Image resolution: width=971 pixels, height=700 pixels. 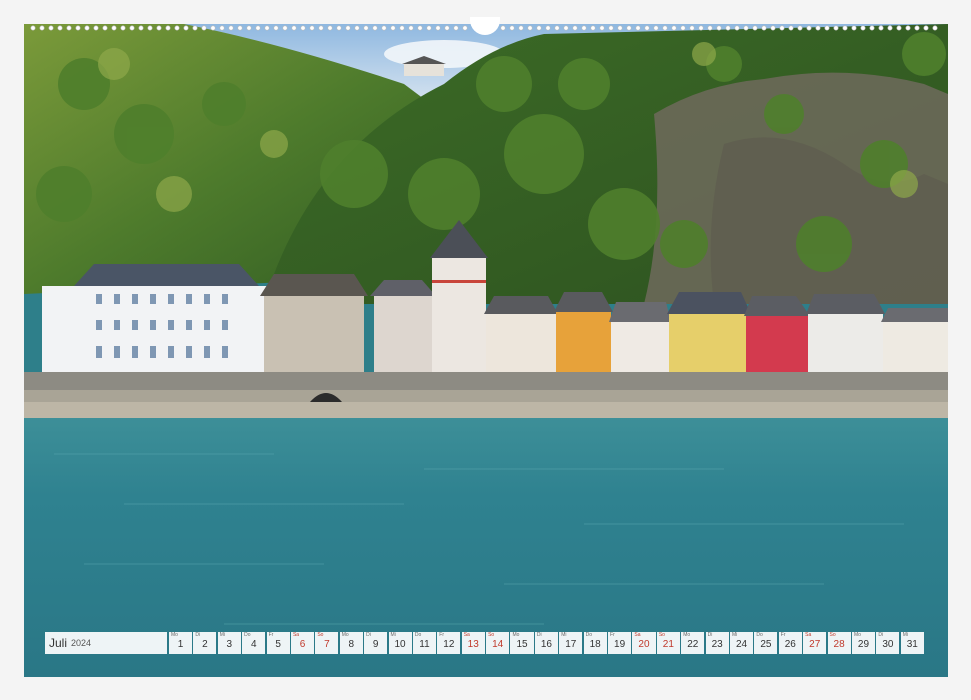 I want to click on day-cell: Di 23, so click(x=717, y=643).